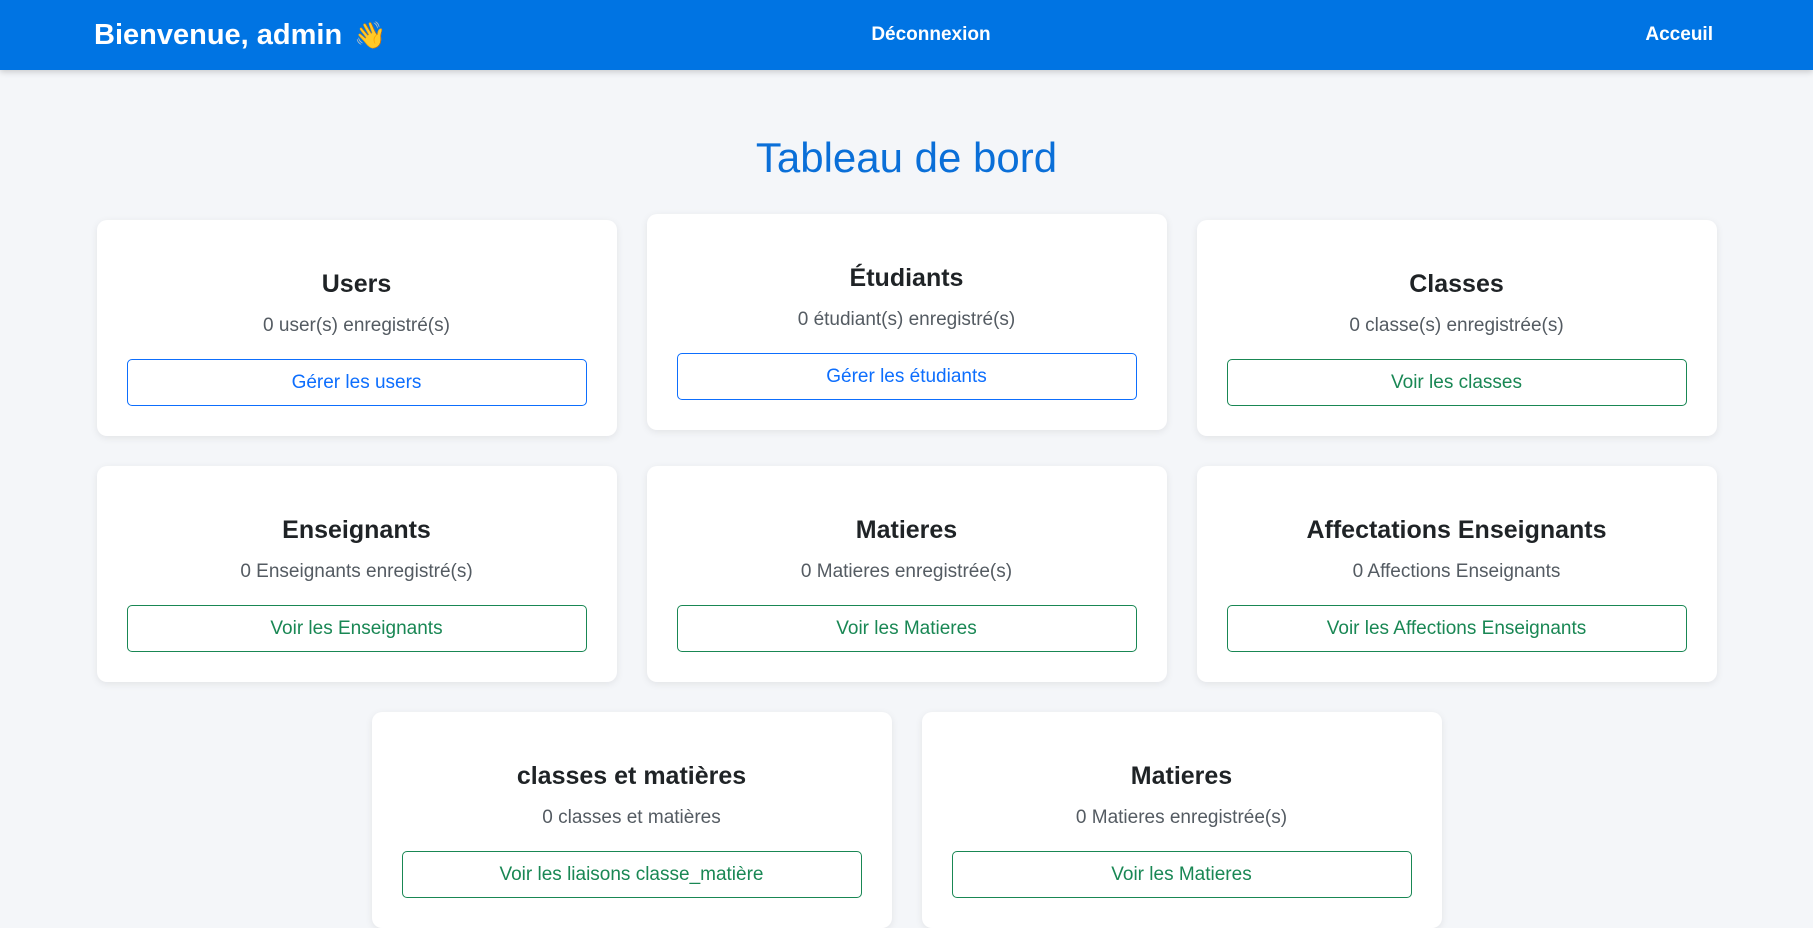  I want to click on card-count: 0 Enseignants enregistré(s), so click(356, 571).